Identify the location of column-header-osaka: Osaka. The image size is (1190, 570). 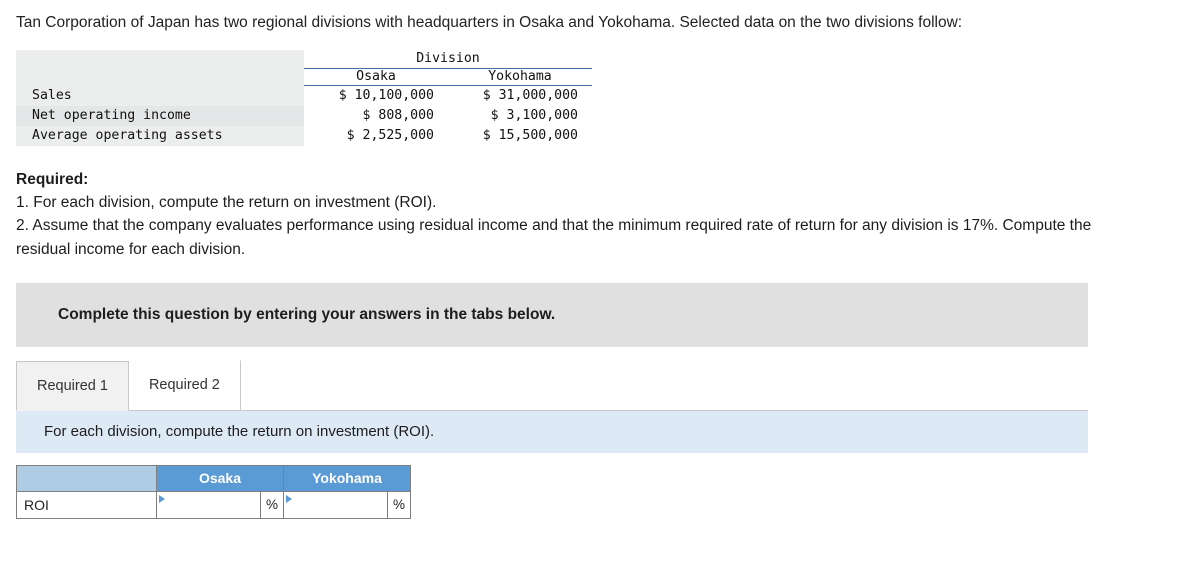
(376, 77).